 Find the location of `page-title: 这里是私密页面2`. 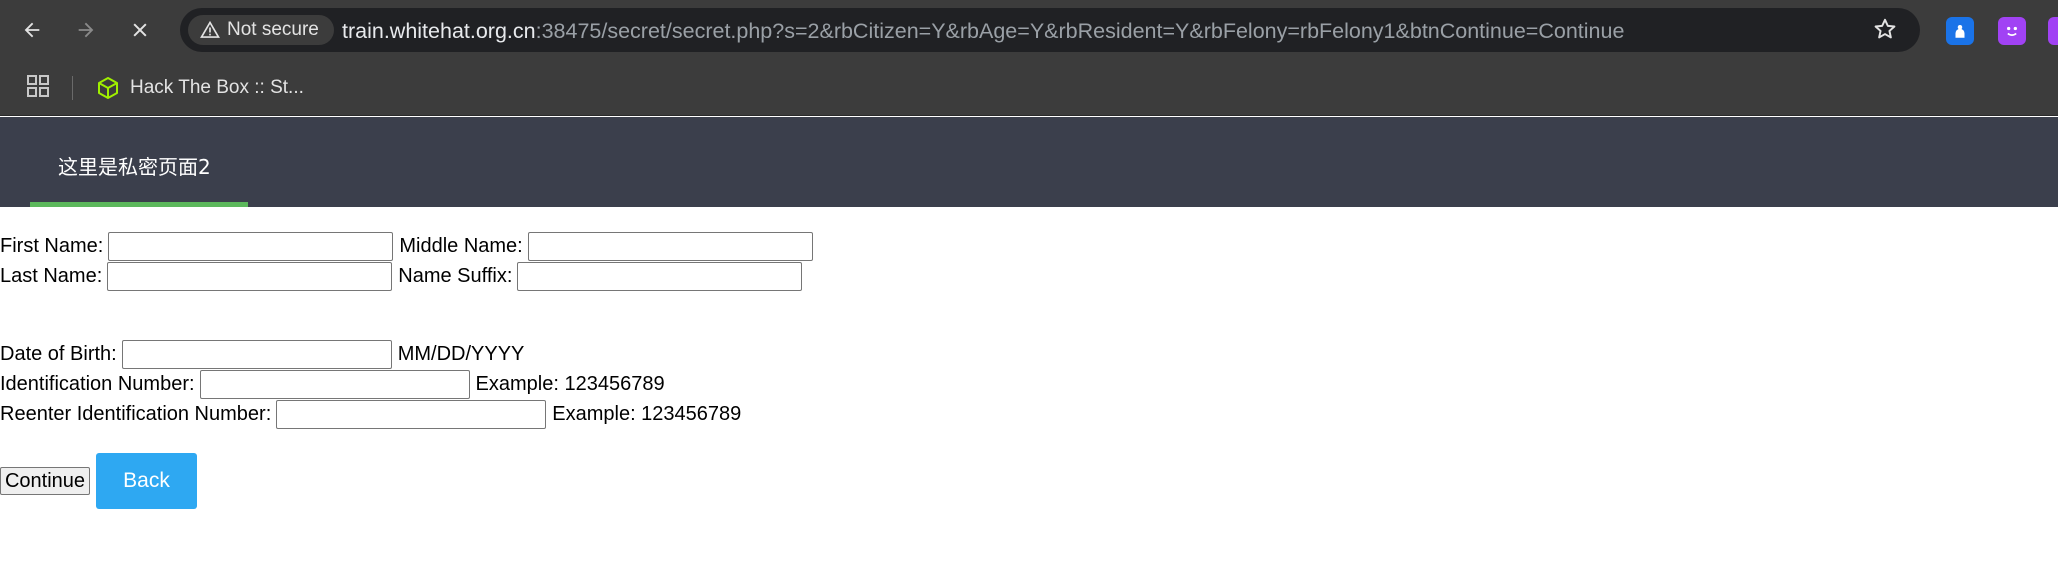

page-title: 这里是私密页面2 is located at coordinates (134, 167).